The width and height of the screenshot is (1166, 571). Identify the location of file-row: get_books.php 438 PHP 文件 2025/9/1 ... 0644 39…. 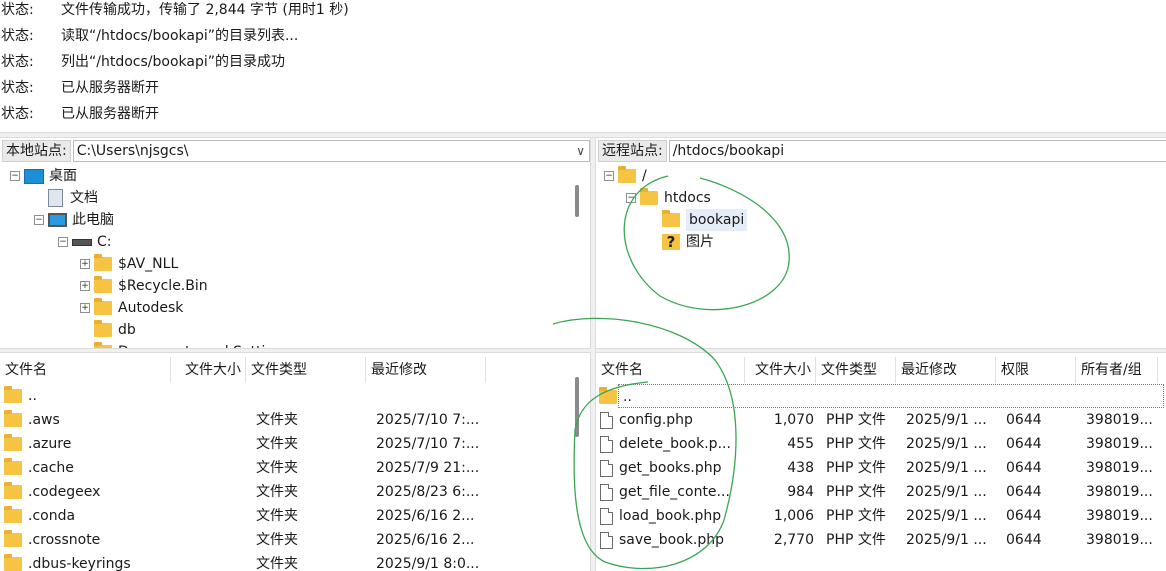
(881, 468).